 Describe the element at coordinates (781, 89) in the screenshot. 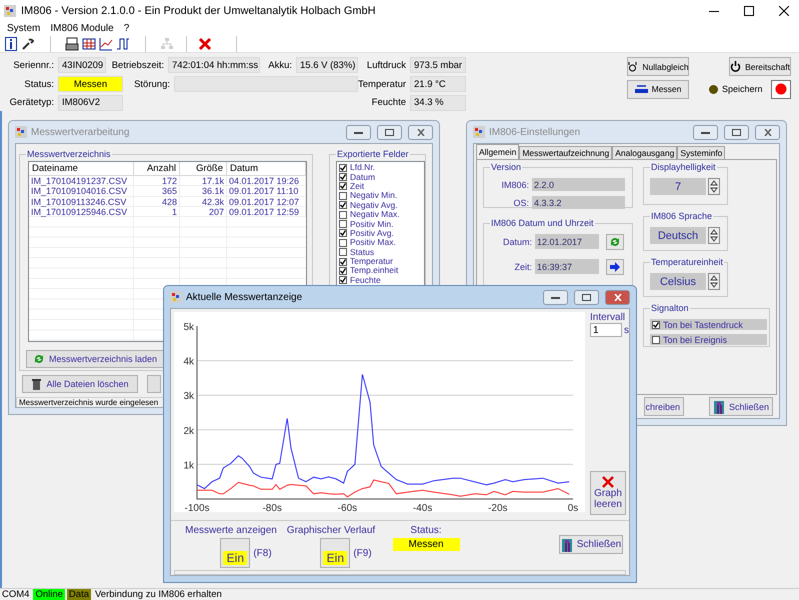

I see `record-button` at that location.